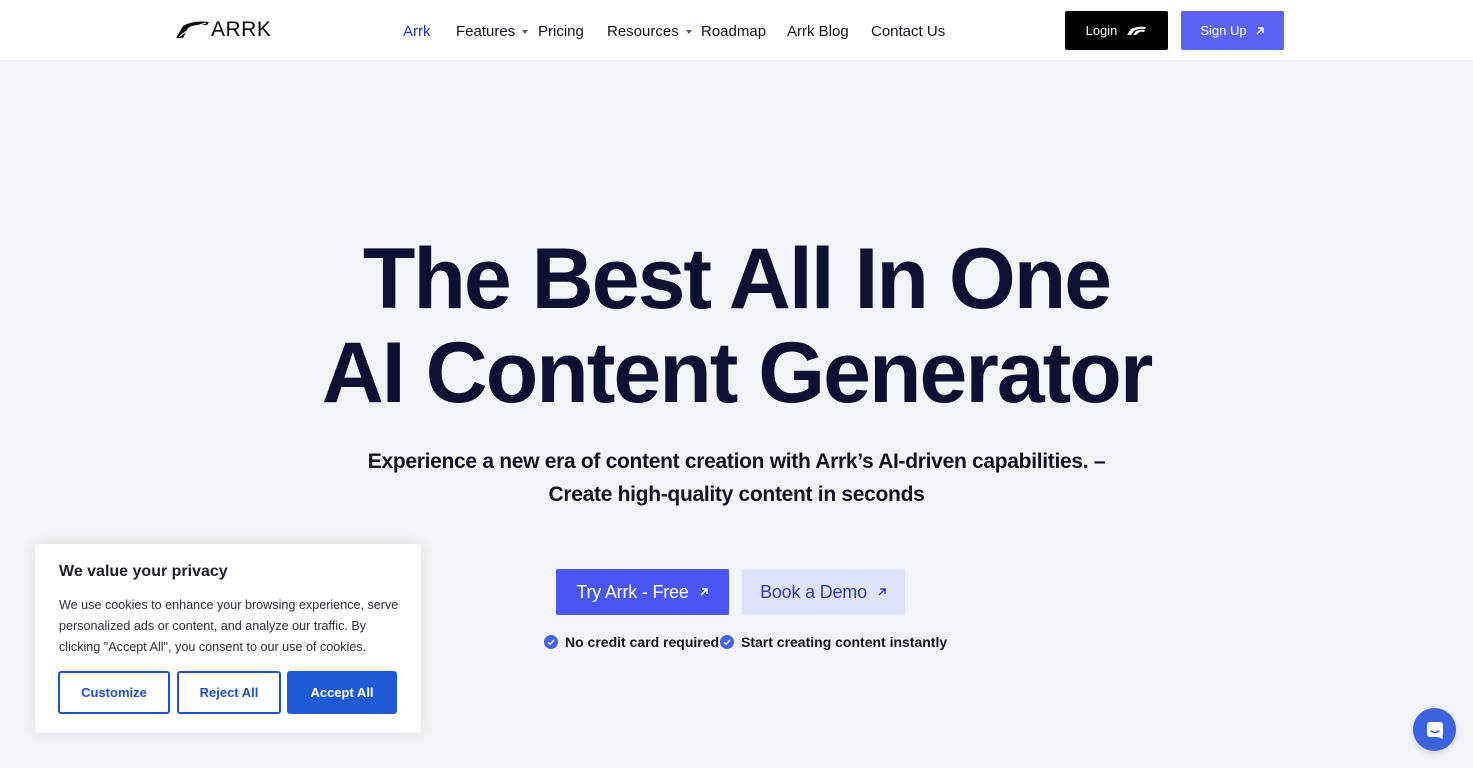 This screenshot has width=1473, height=768. I want to click on perk-no-credit-card: No credit card required, so click(631, 642).